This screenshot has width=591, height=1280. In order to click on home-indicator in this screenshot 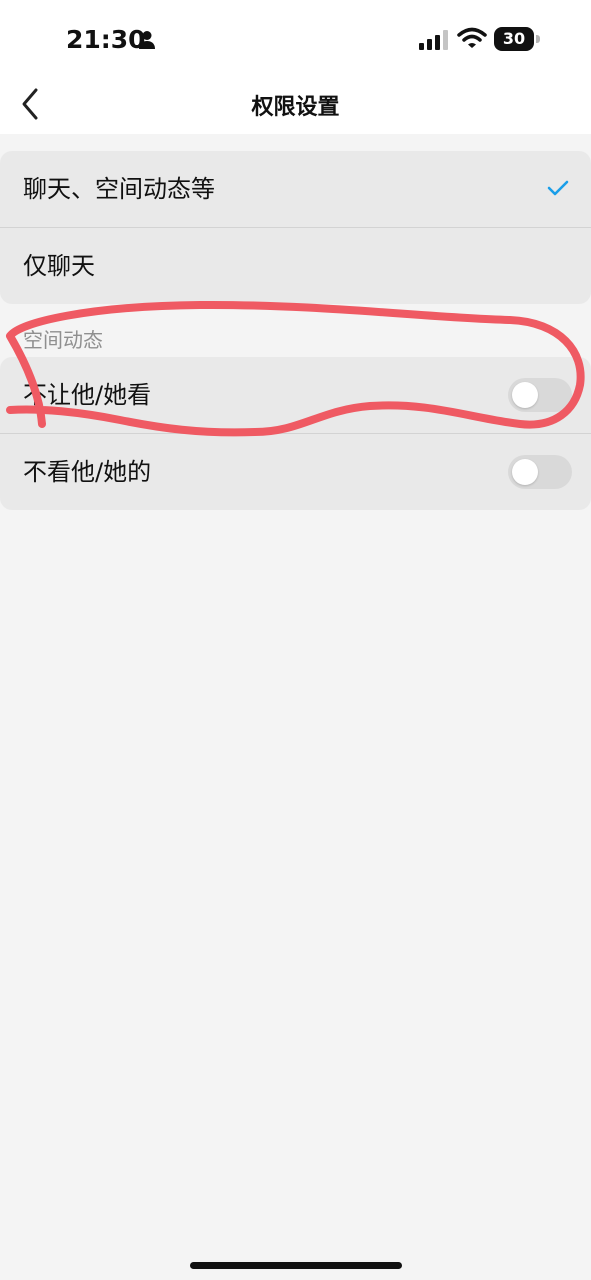, I will do `click(296, 1265)`.